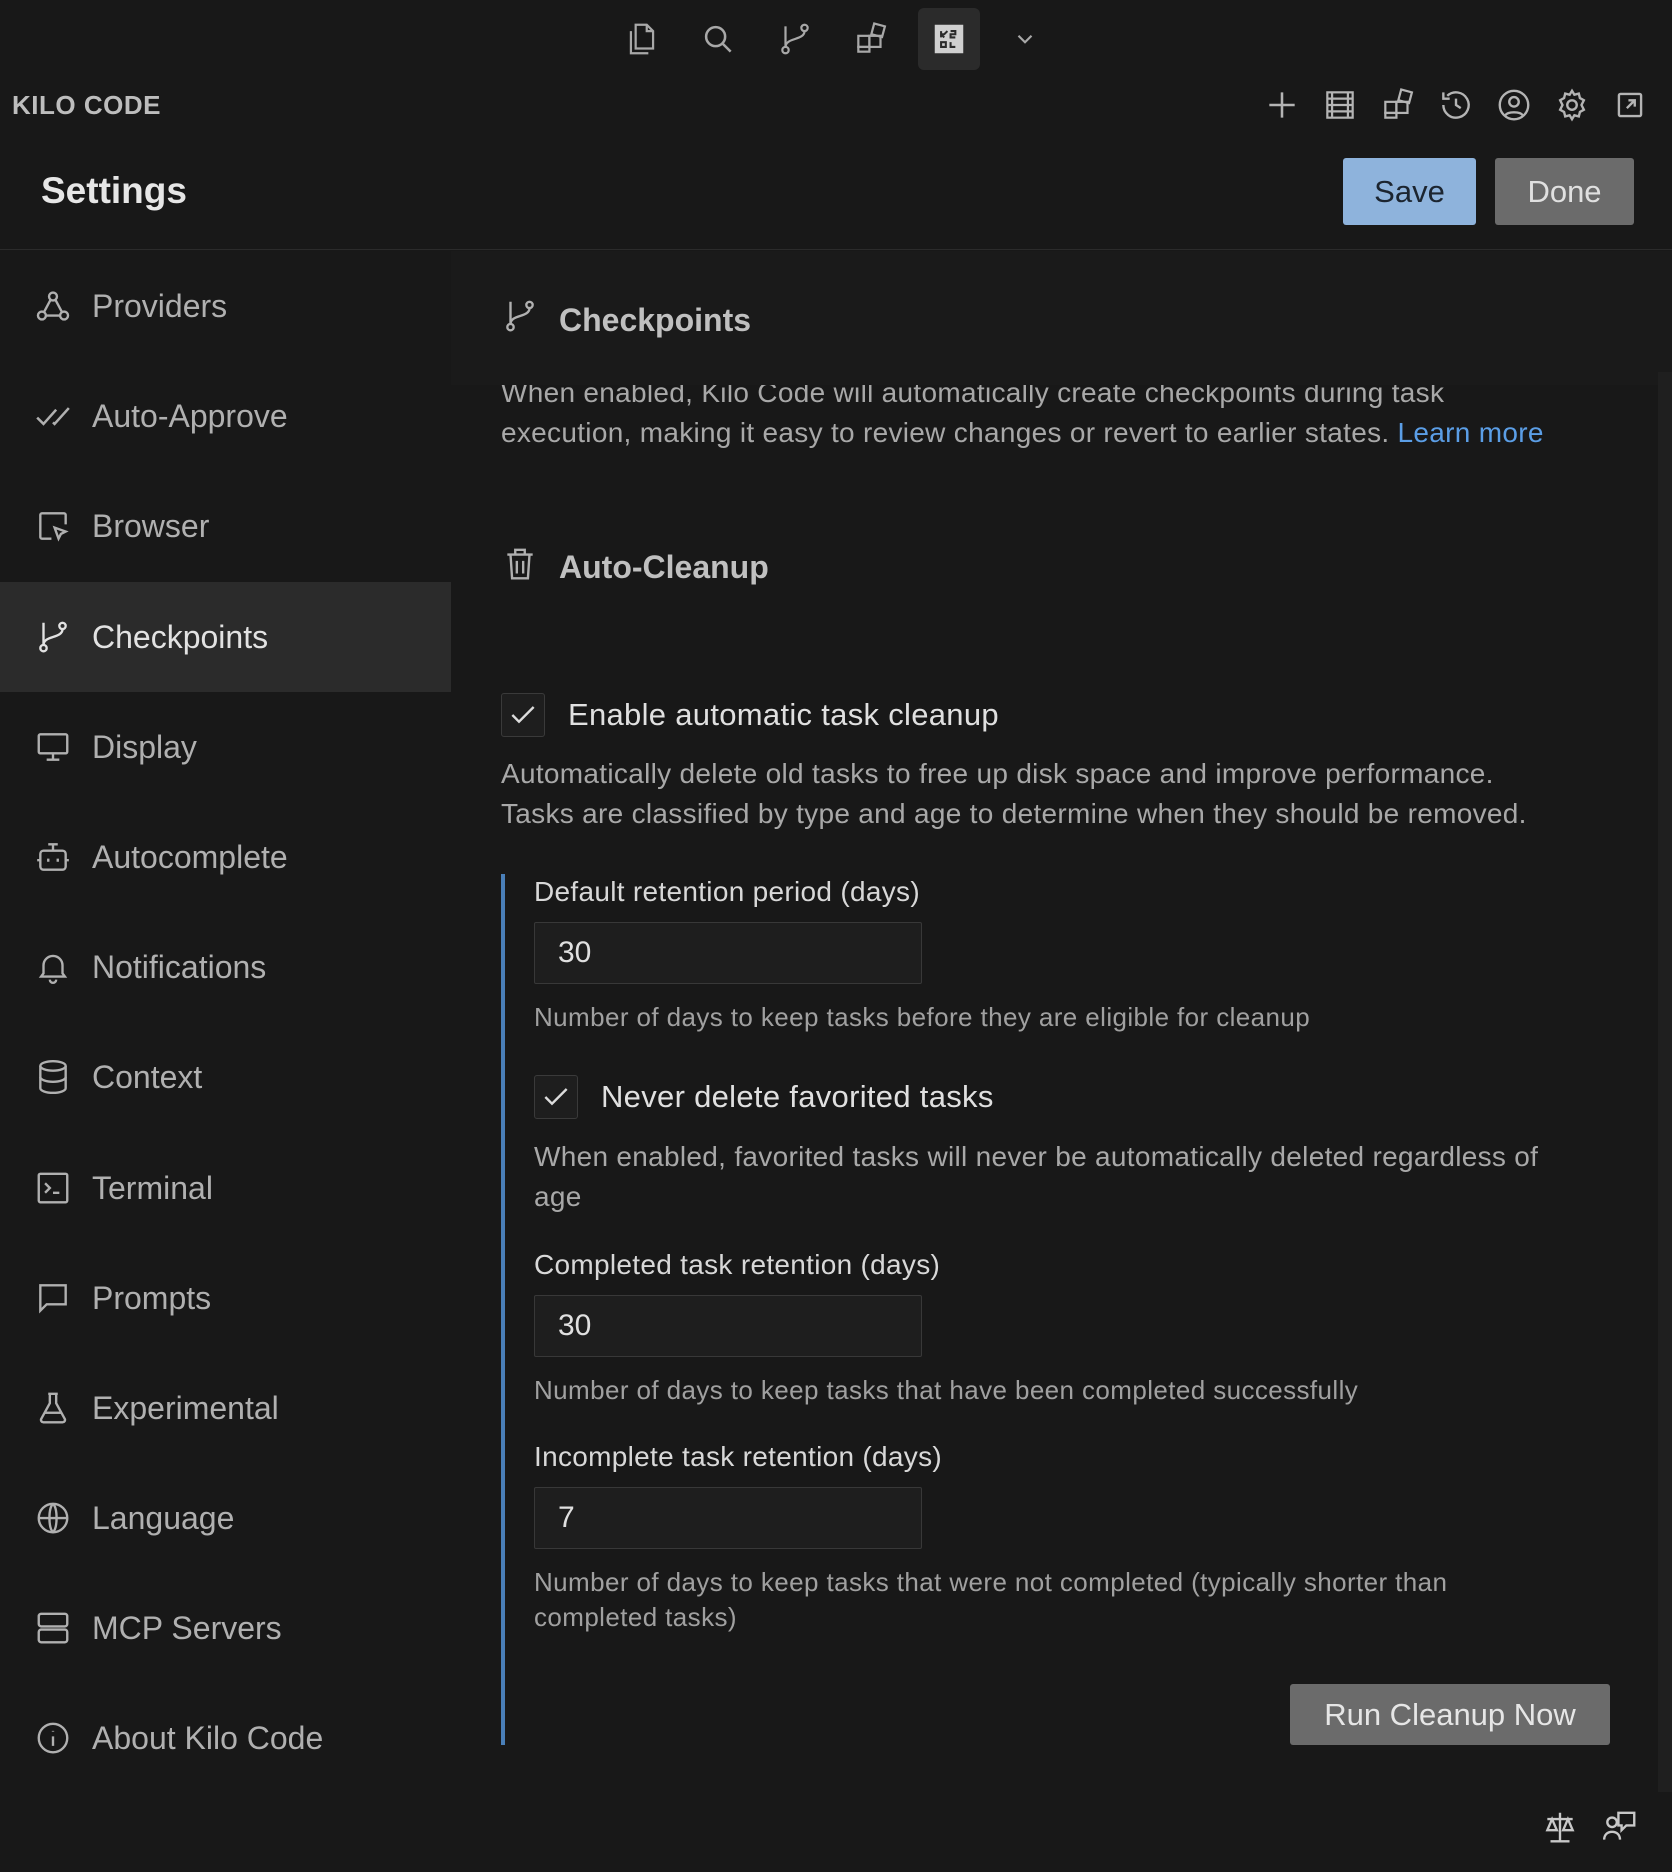  What do you see at coordinates (1282, 105) in the screenshot?
I see `plus-icon` at bounding box center [1282, 105].